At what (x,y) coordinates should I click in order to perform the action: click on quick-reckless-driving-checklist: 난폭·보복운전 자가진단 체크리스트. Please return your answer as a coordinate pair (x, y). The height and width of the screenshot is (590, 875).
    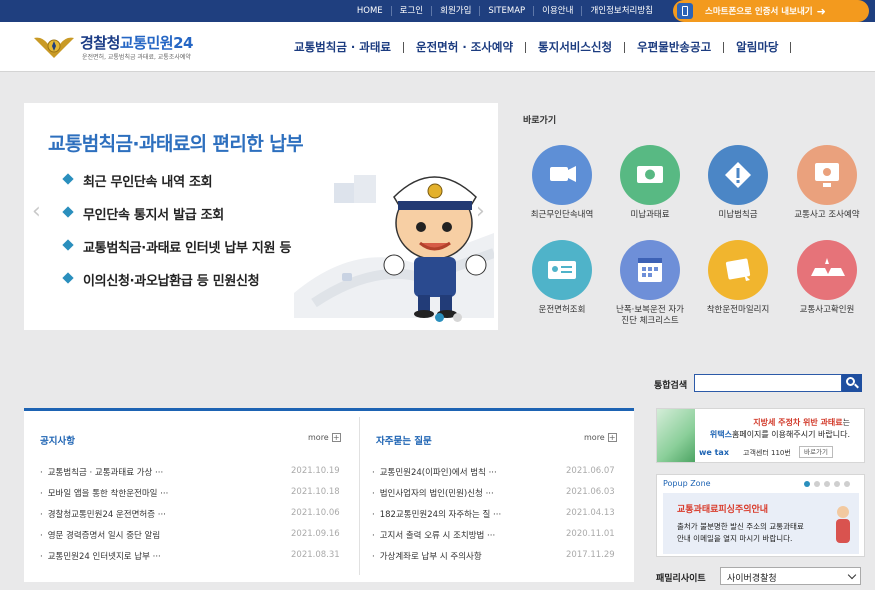
    Looking at the image, I should click on (650, 283).